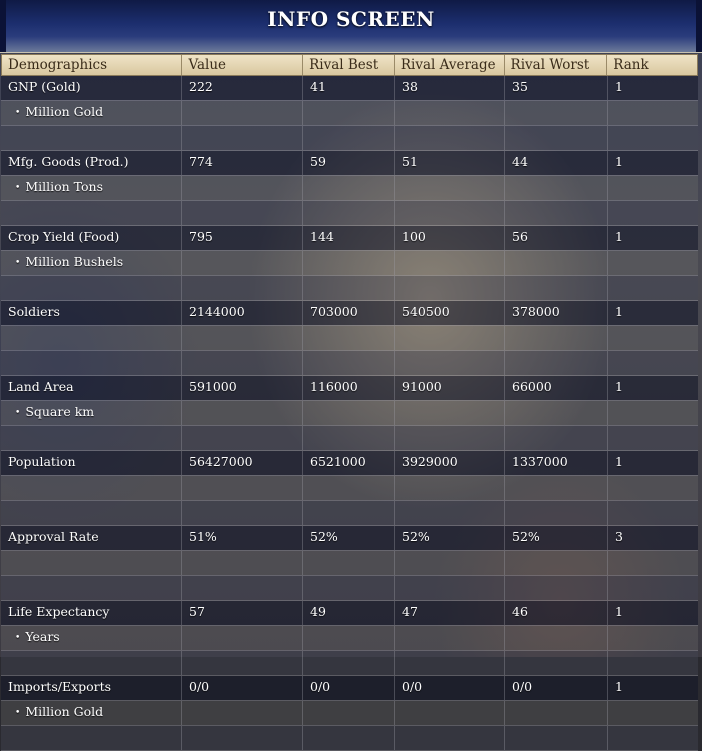 This screenshot has width=702, height=751. Describe the element at coordinates (450, 238) in the screenshot. I see `rival-average-cell: 100` at that location.